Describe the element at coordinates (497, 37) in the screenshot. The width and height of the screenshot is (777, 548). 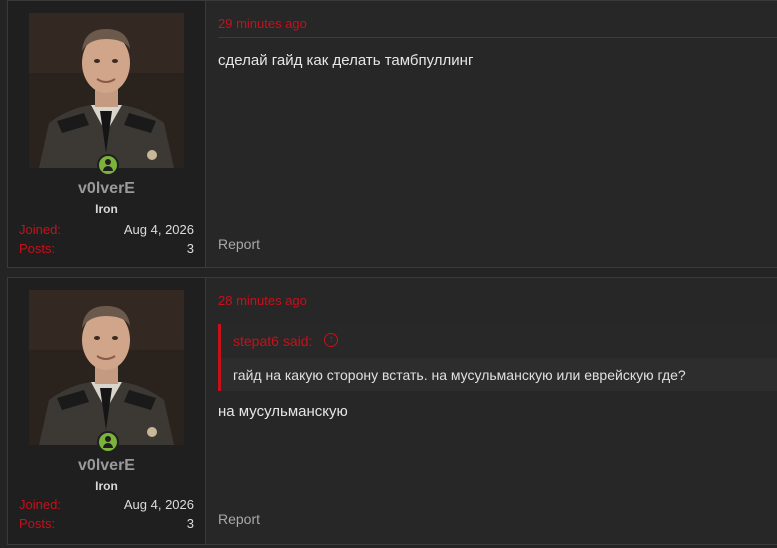
I see `divider` at that location.